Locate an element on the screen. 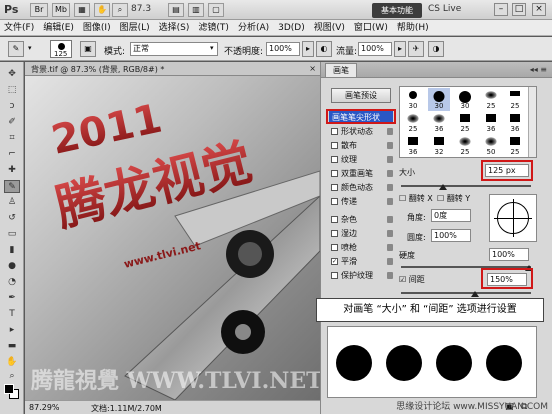 This screenshot has width=552, height=414. brush-tip: 50 is located at coordinates (491, 145).